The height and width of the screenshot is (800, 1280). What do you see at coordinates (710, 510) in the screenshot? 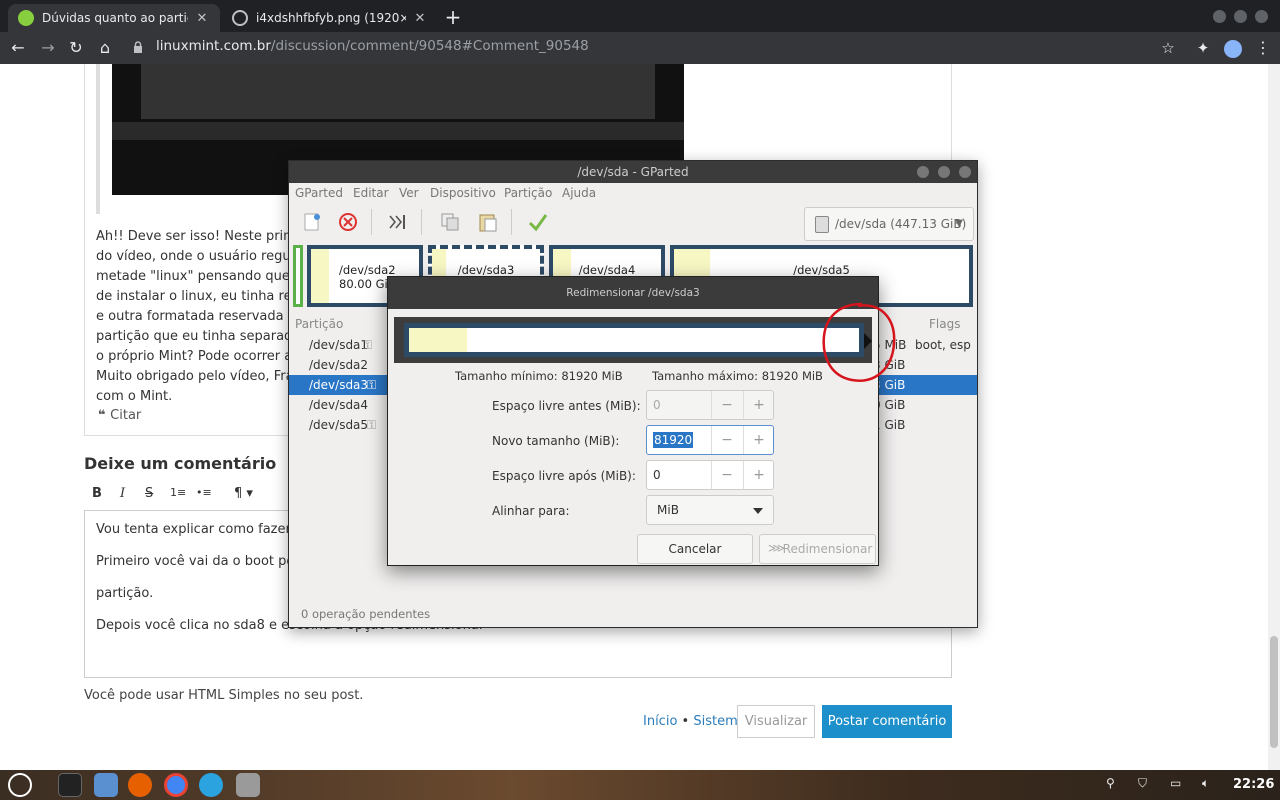
I see `align-select: MiB` at bounding box center [710, 510].